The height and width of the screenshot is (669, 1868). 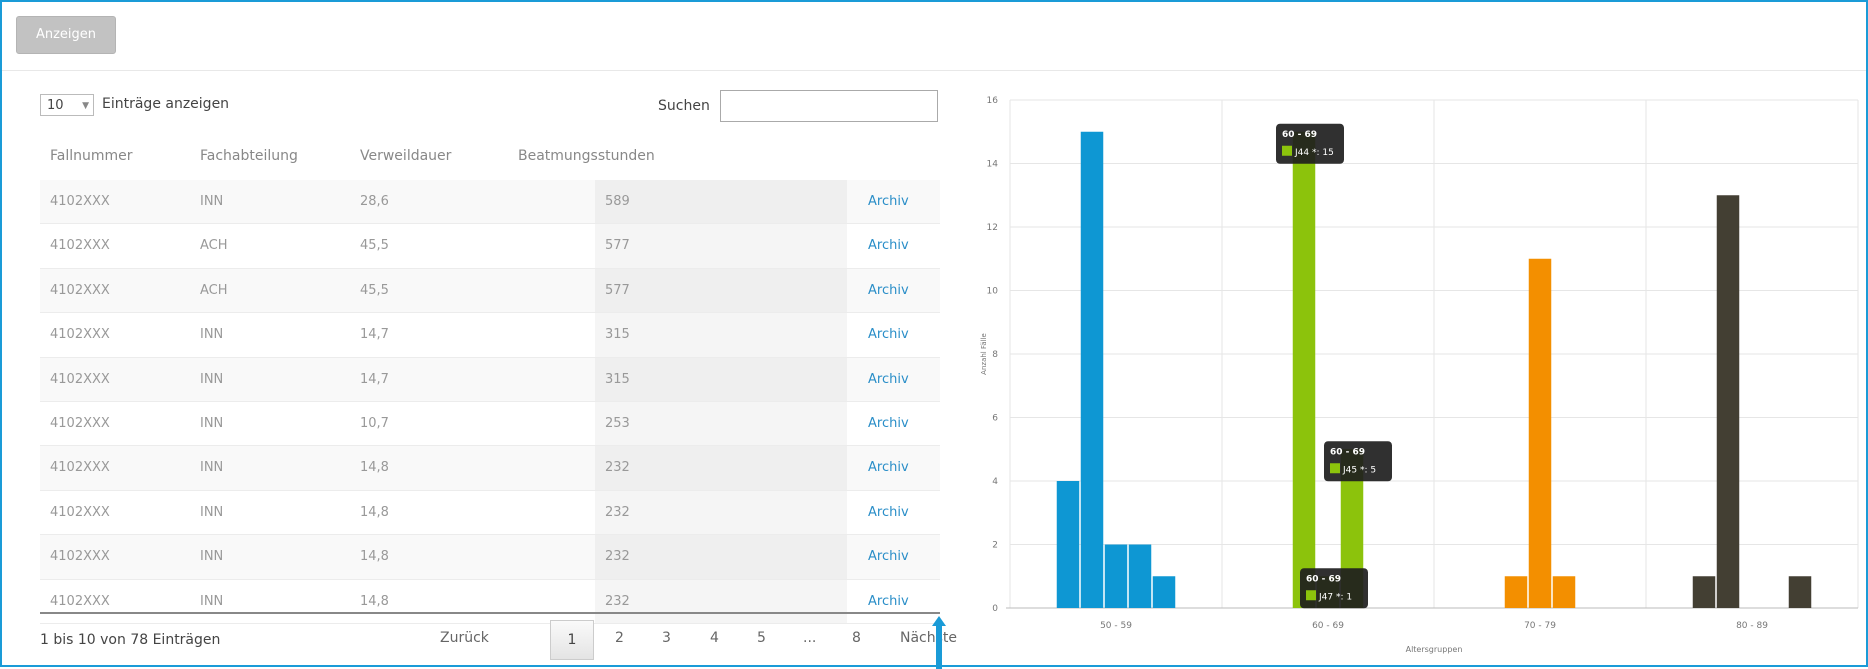 What do you see at coordinates (464, 638) in the screenshot?
I see `pagination-prev: Zurück` at bounding box center [464, 638].